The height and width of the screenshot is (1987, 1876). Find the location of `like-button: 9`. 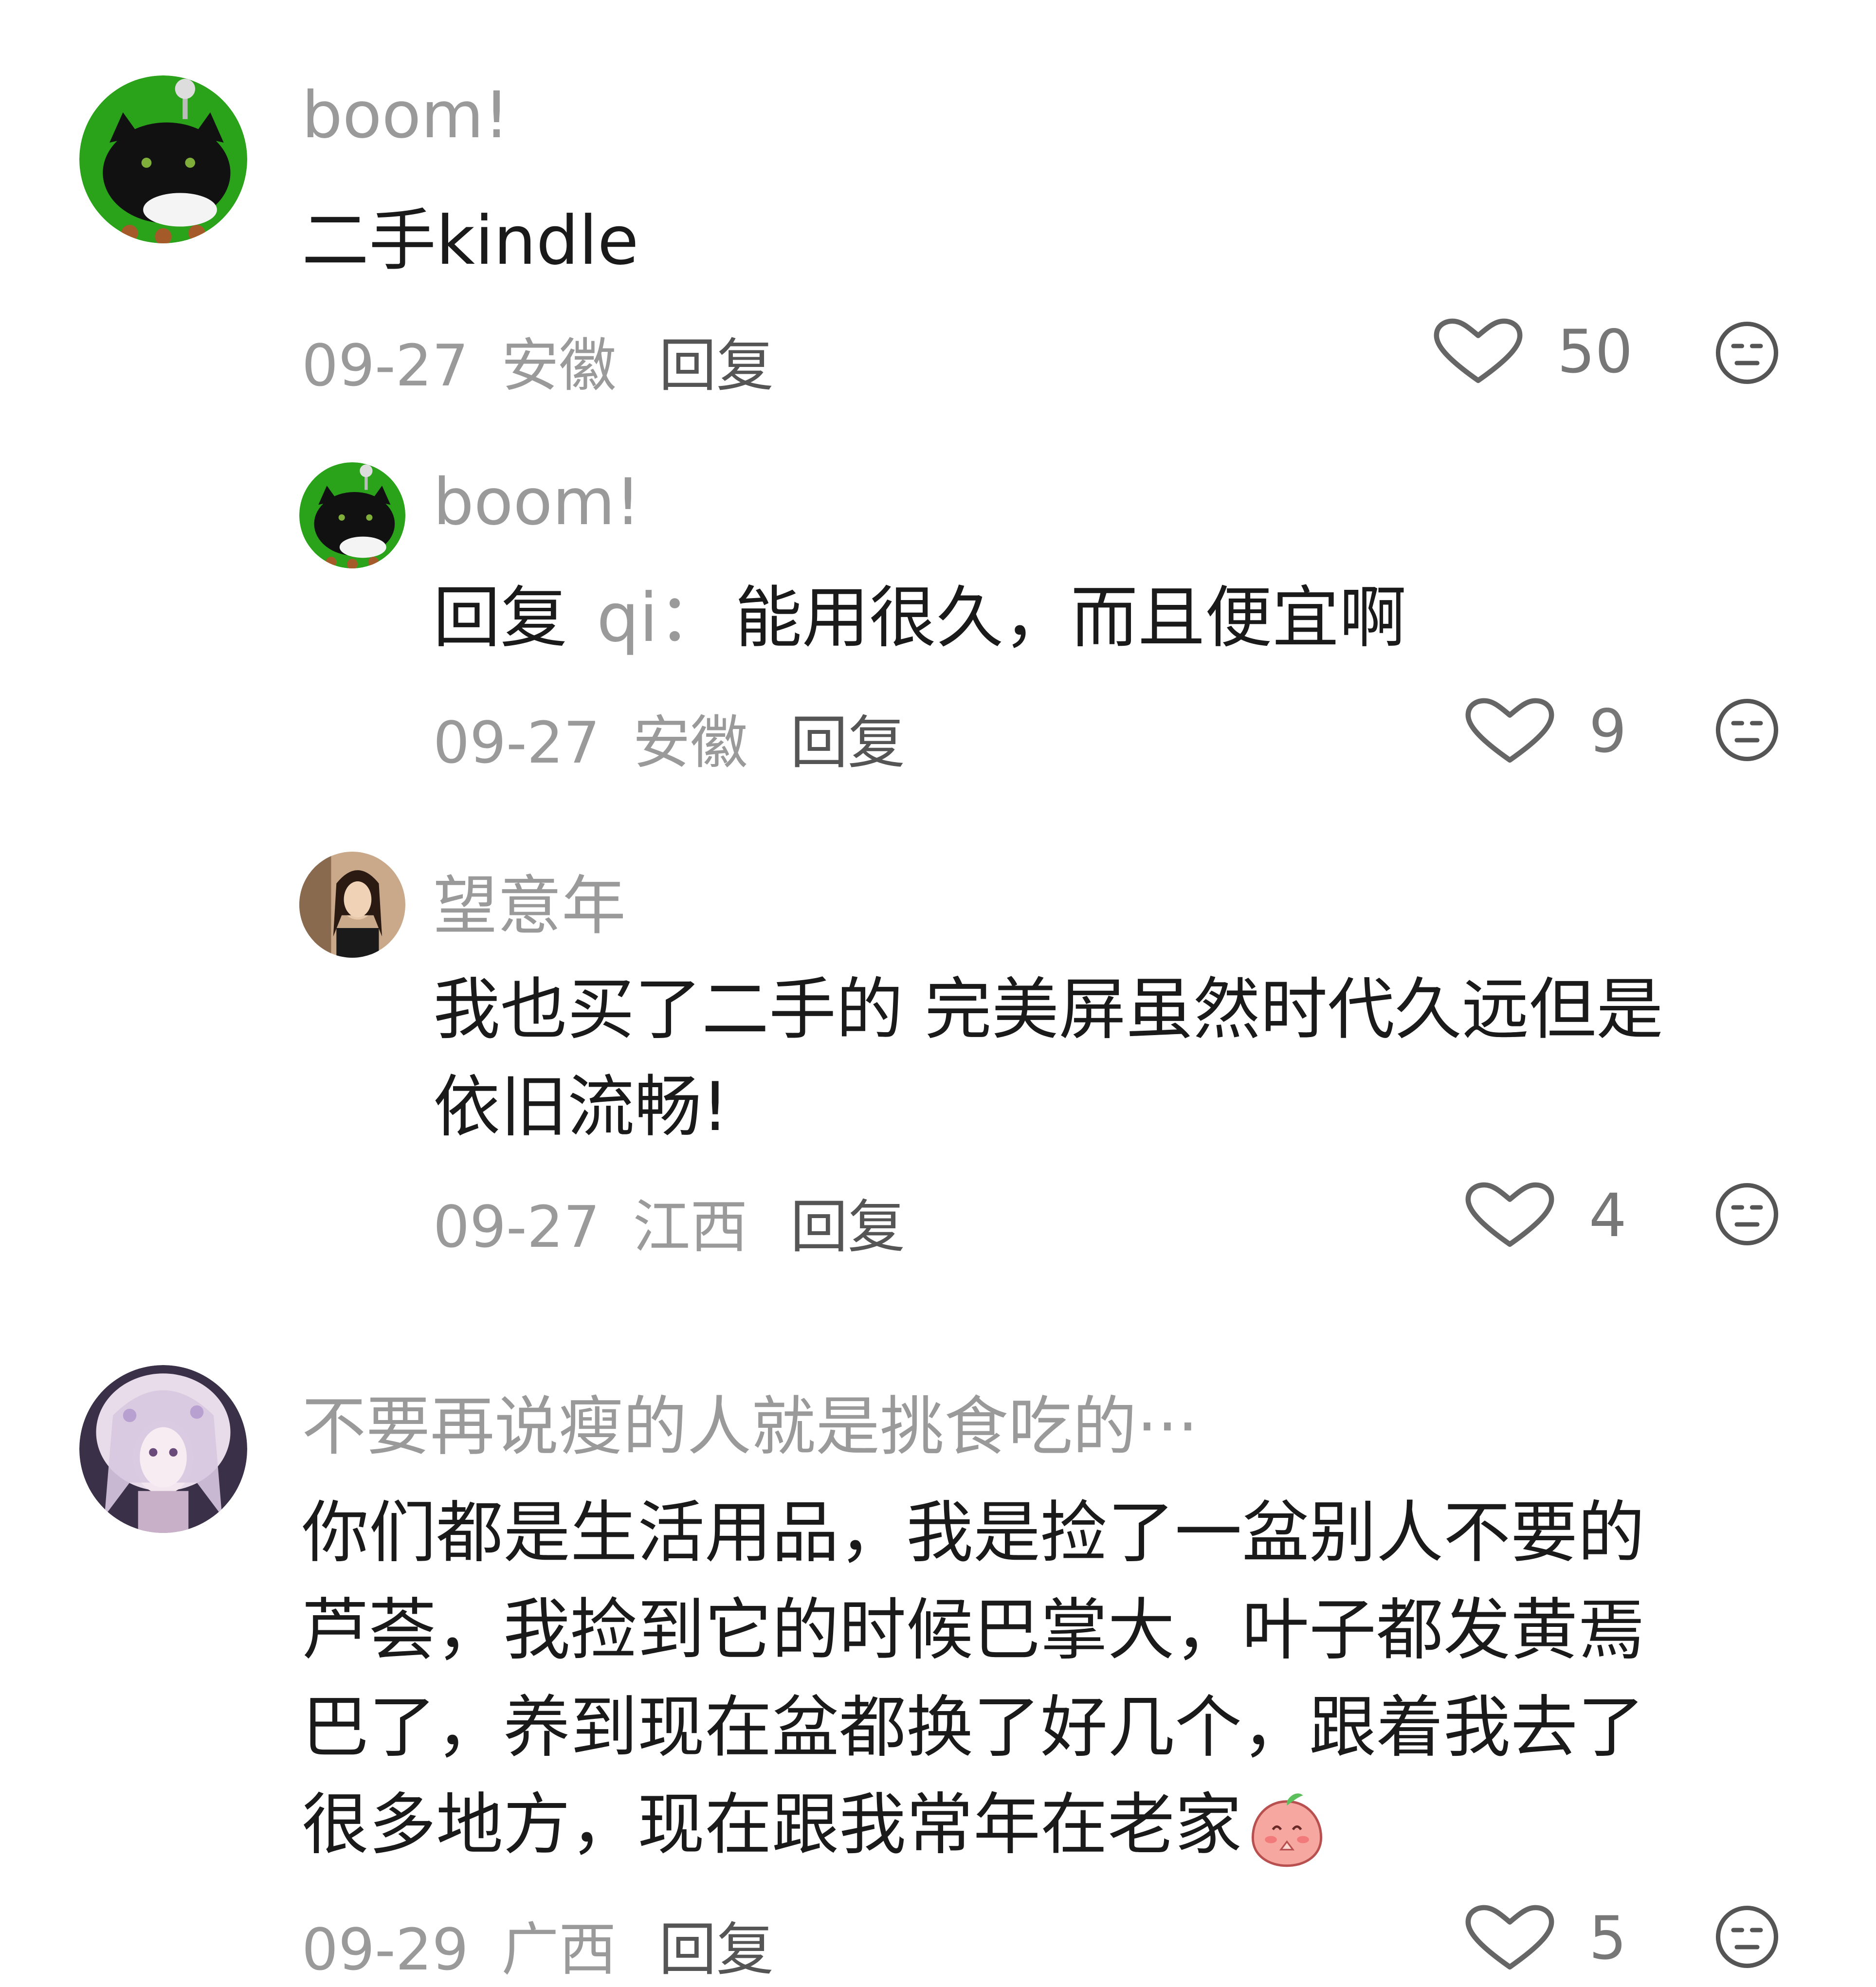

like-button: 9 is located at coordinates (1541, 731).